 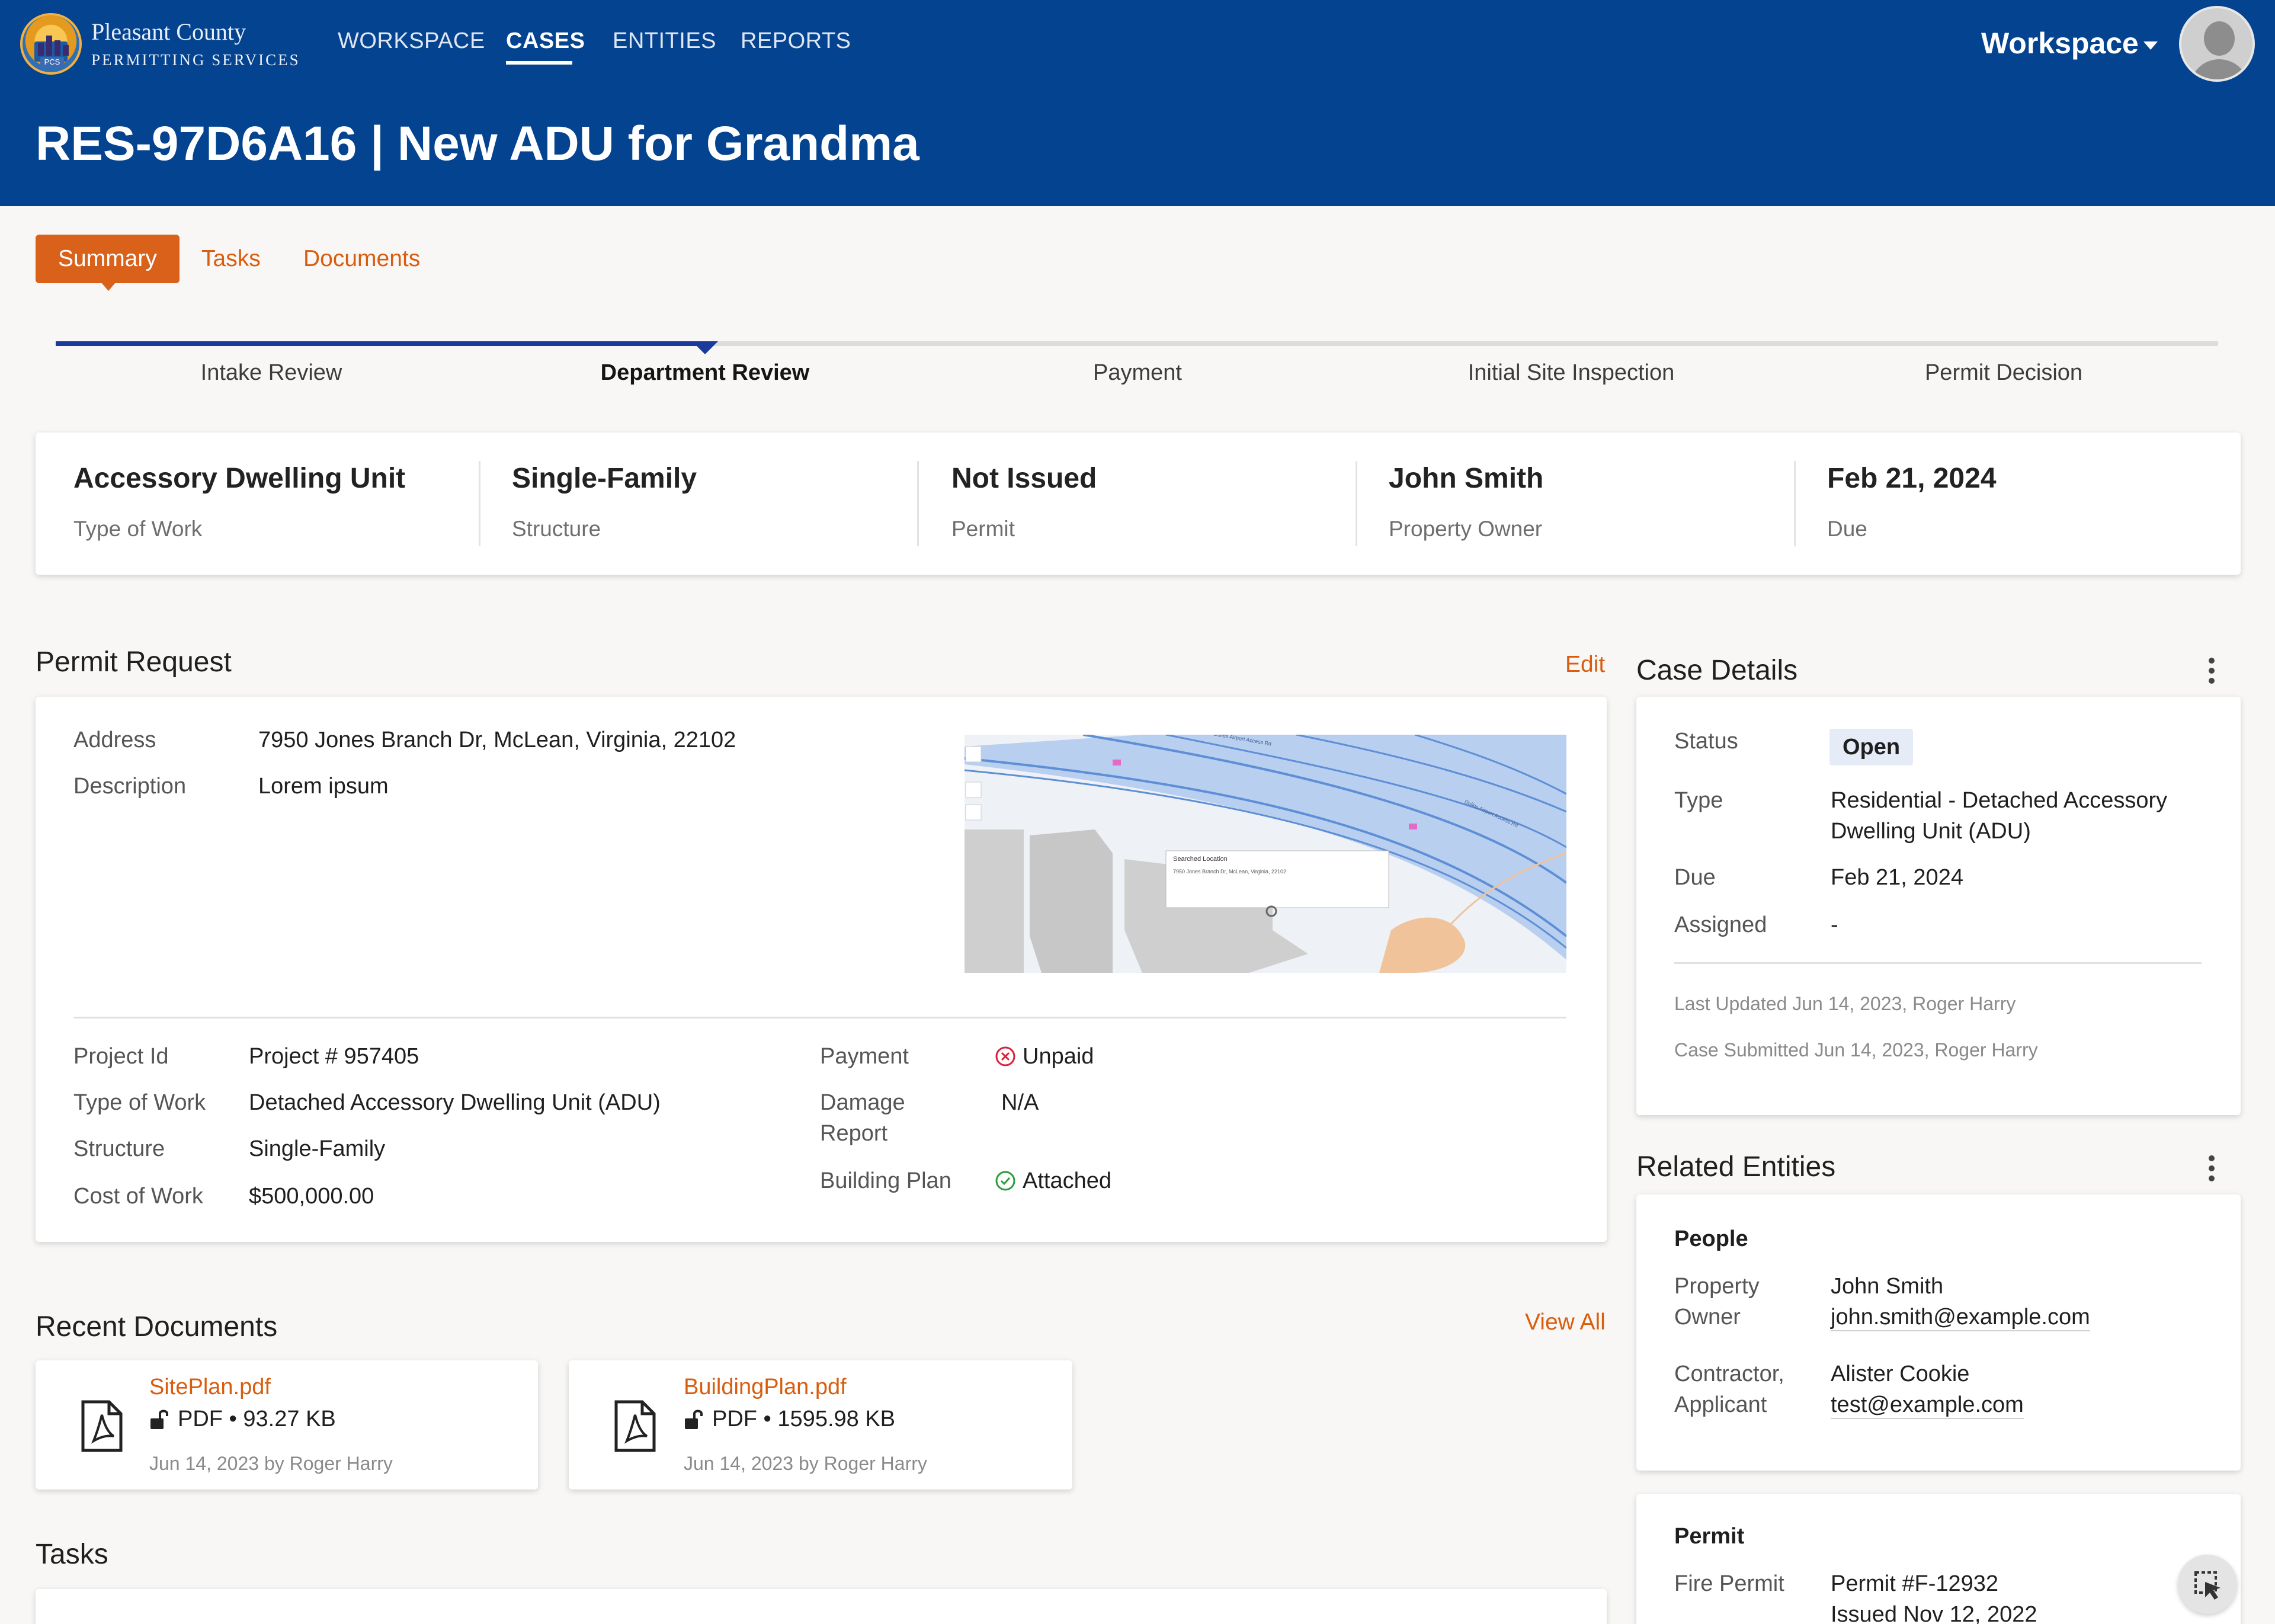 What do you see at coordinates (210, 1387) in the screenshot?
I see `document-name-link: SitePlan.pdf` at bounding box center [210, 1387].